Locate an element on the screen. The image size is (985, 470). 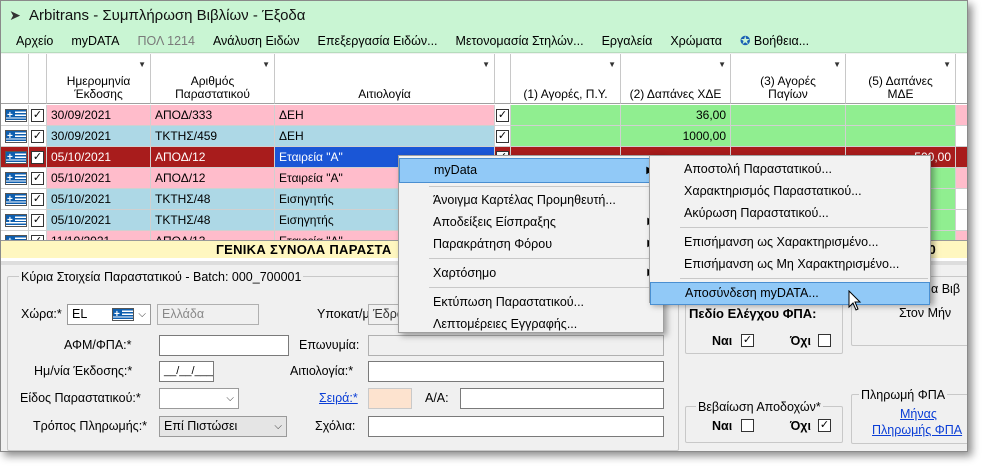
receipt-no-checkbox: ✓ is located at coordinates (824, 425).